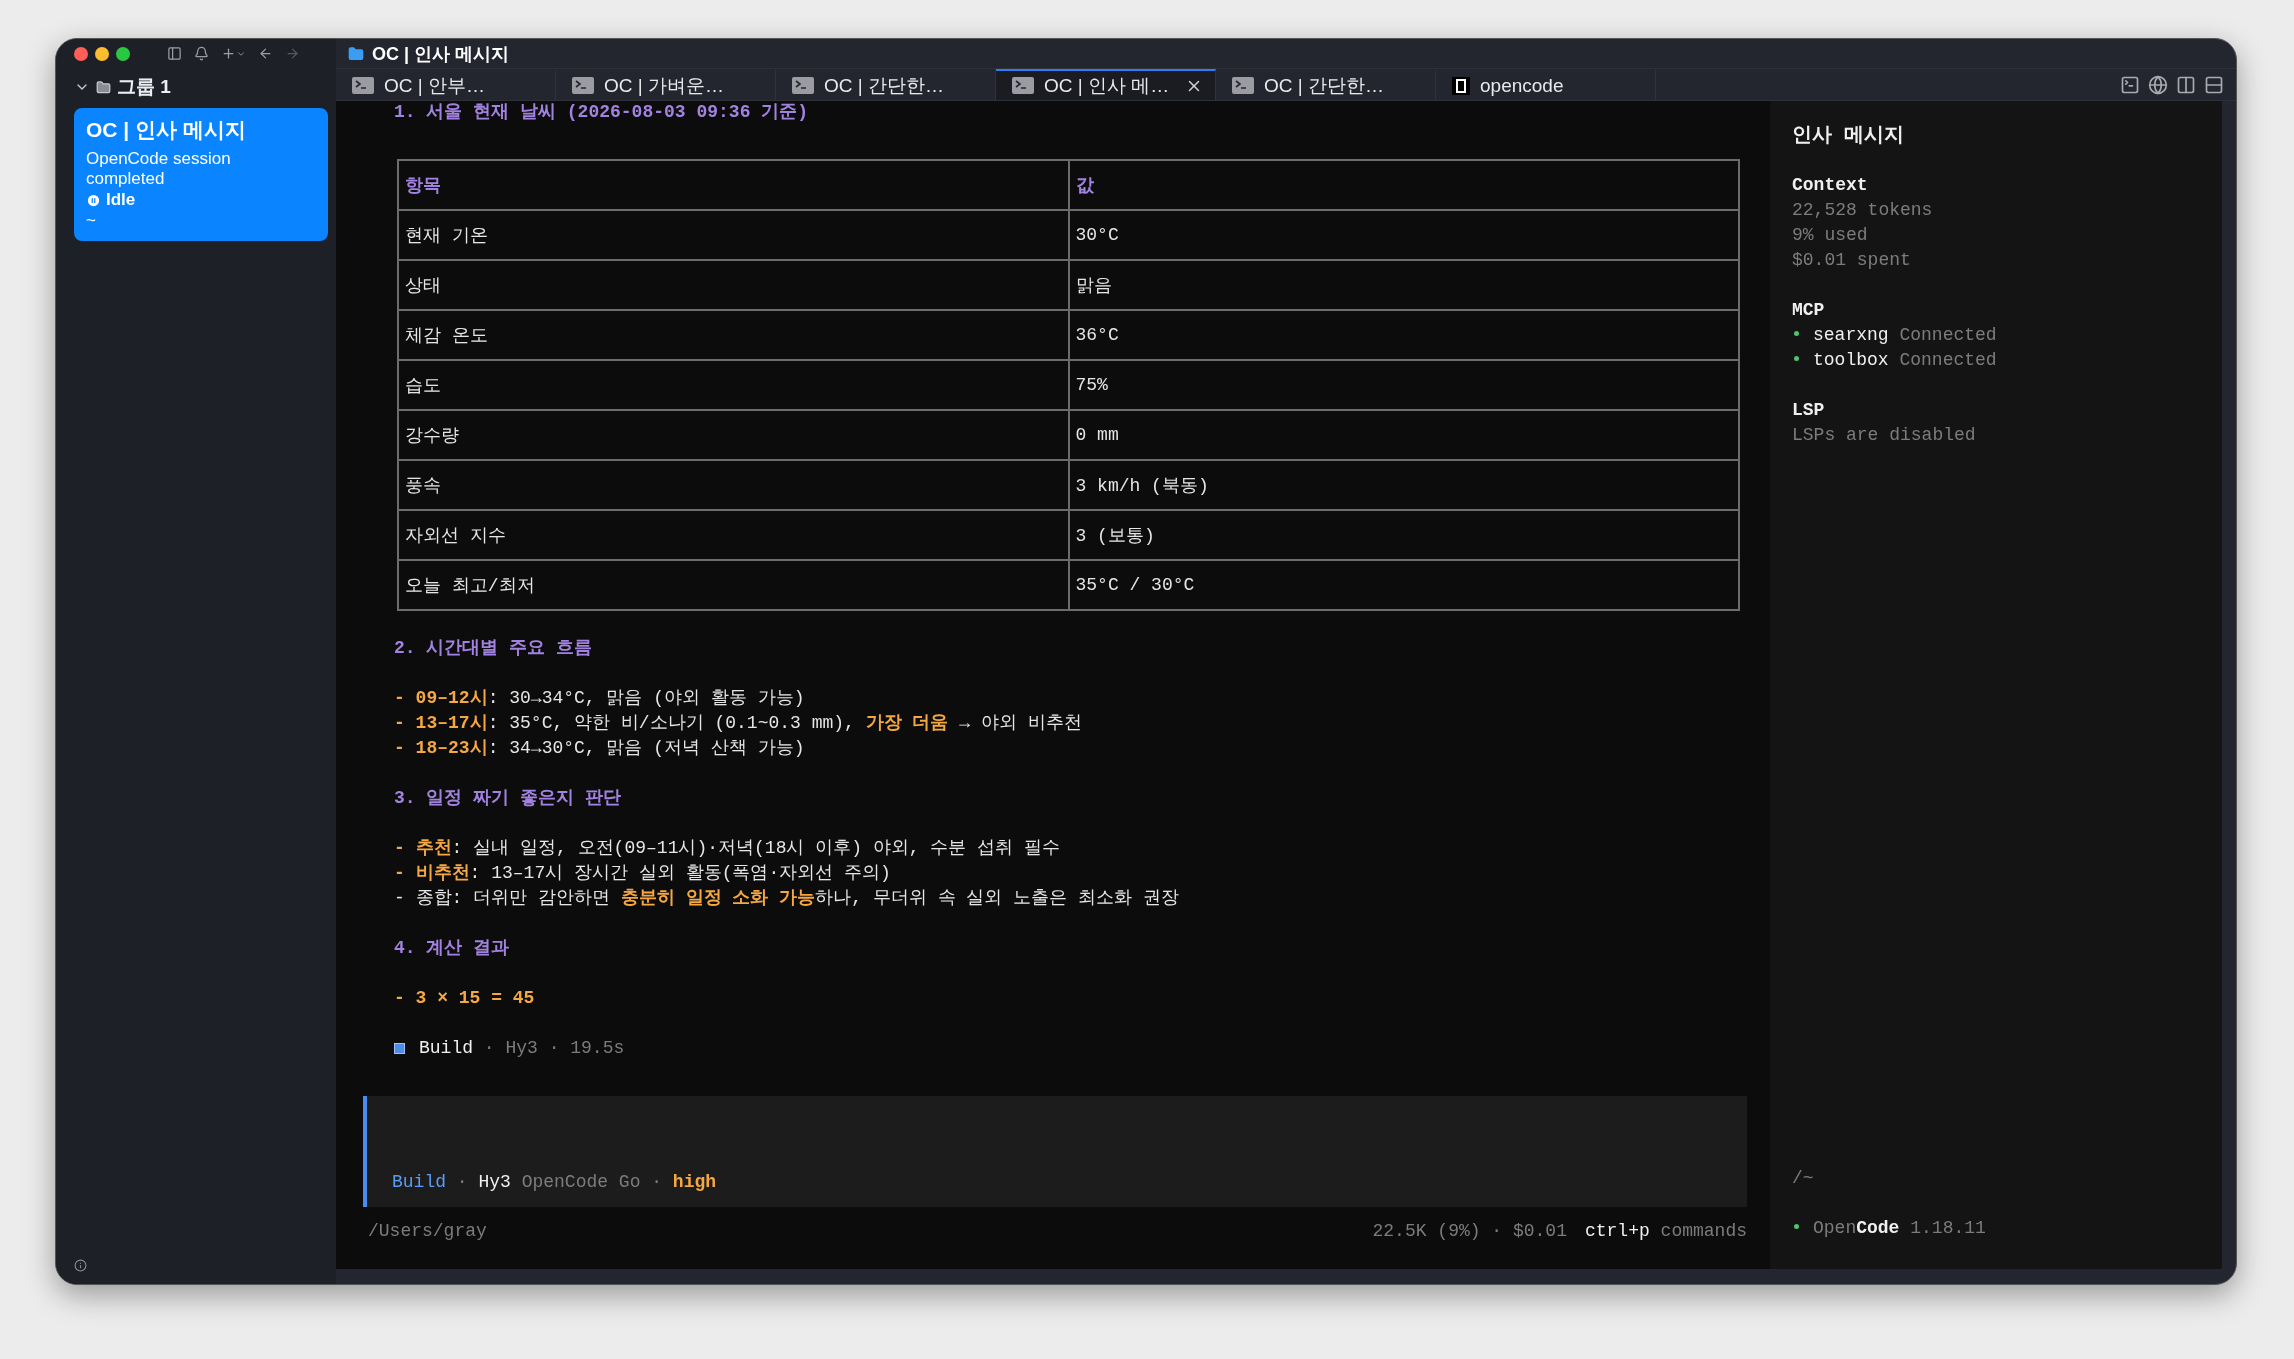 The image size is (2294, 1359). Describe the element at coordinates (733, 235) in the screenshot. I see `table-cell: 현재 기온` at that location.